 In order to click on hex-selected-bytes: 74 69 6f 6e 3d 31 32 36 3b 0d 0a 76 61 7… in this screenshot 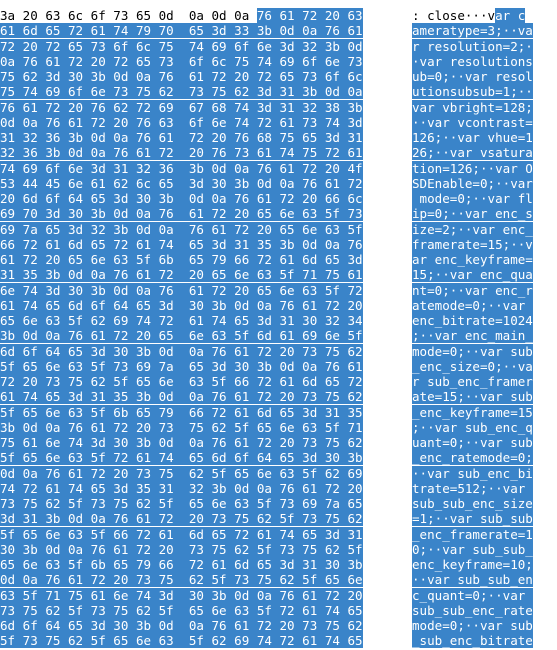, I will do `click(181, 168)`.